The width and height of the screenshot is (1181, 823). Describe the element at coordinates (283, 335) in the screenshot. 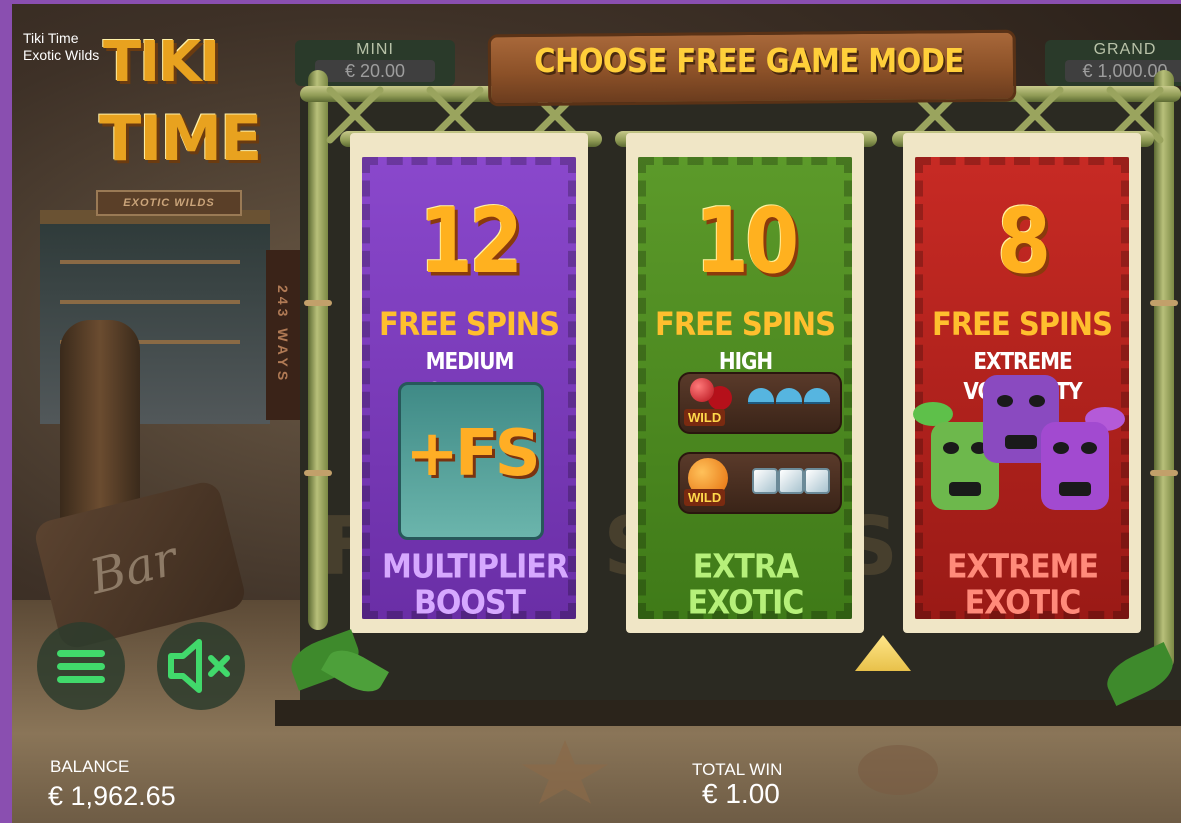

I see `ways-label: 243 WAYS` at that location.